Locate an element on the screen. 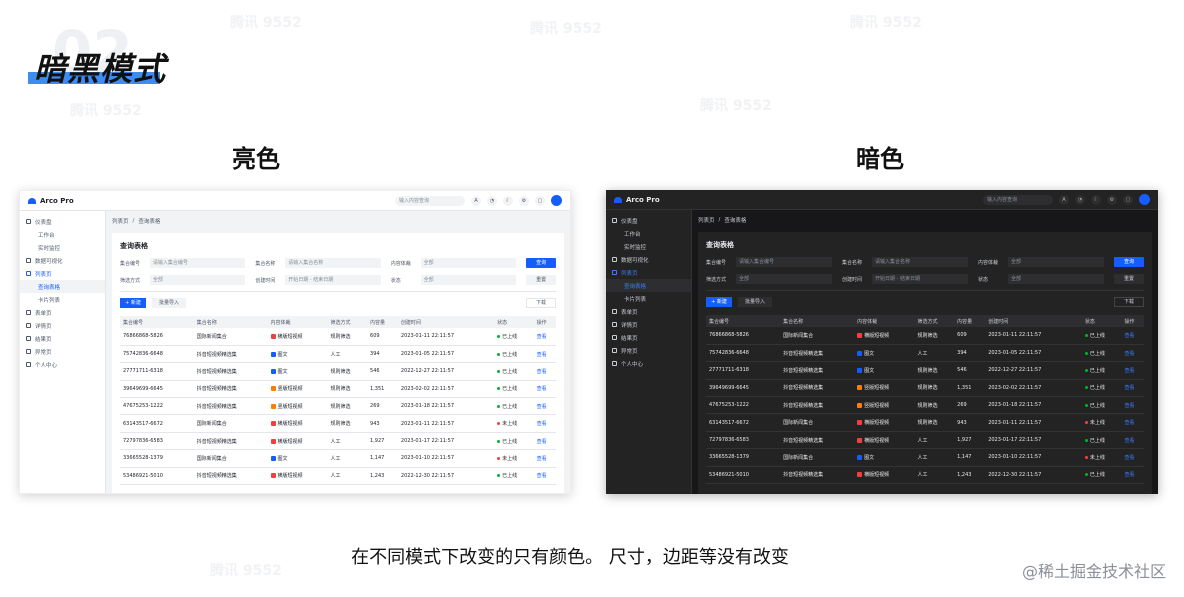  table-cell: 1,243 is located at coordinates (970, 475).